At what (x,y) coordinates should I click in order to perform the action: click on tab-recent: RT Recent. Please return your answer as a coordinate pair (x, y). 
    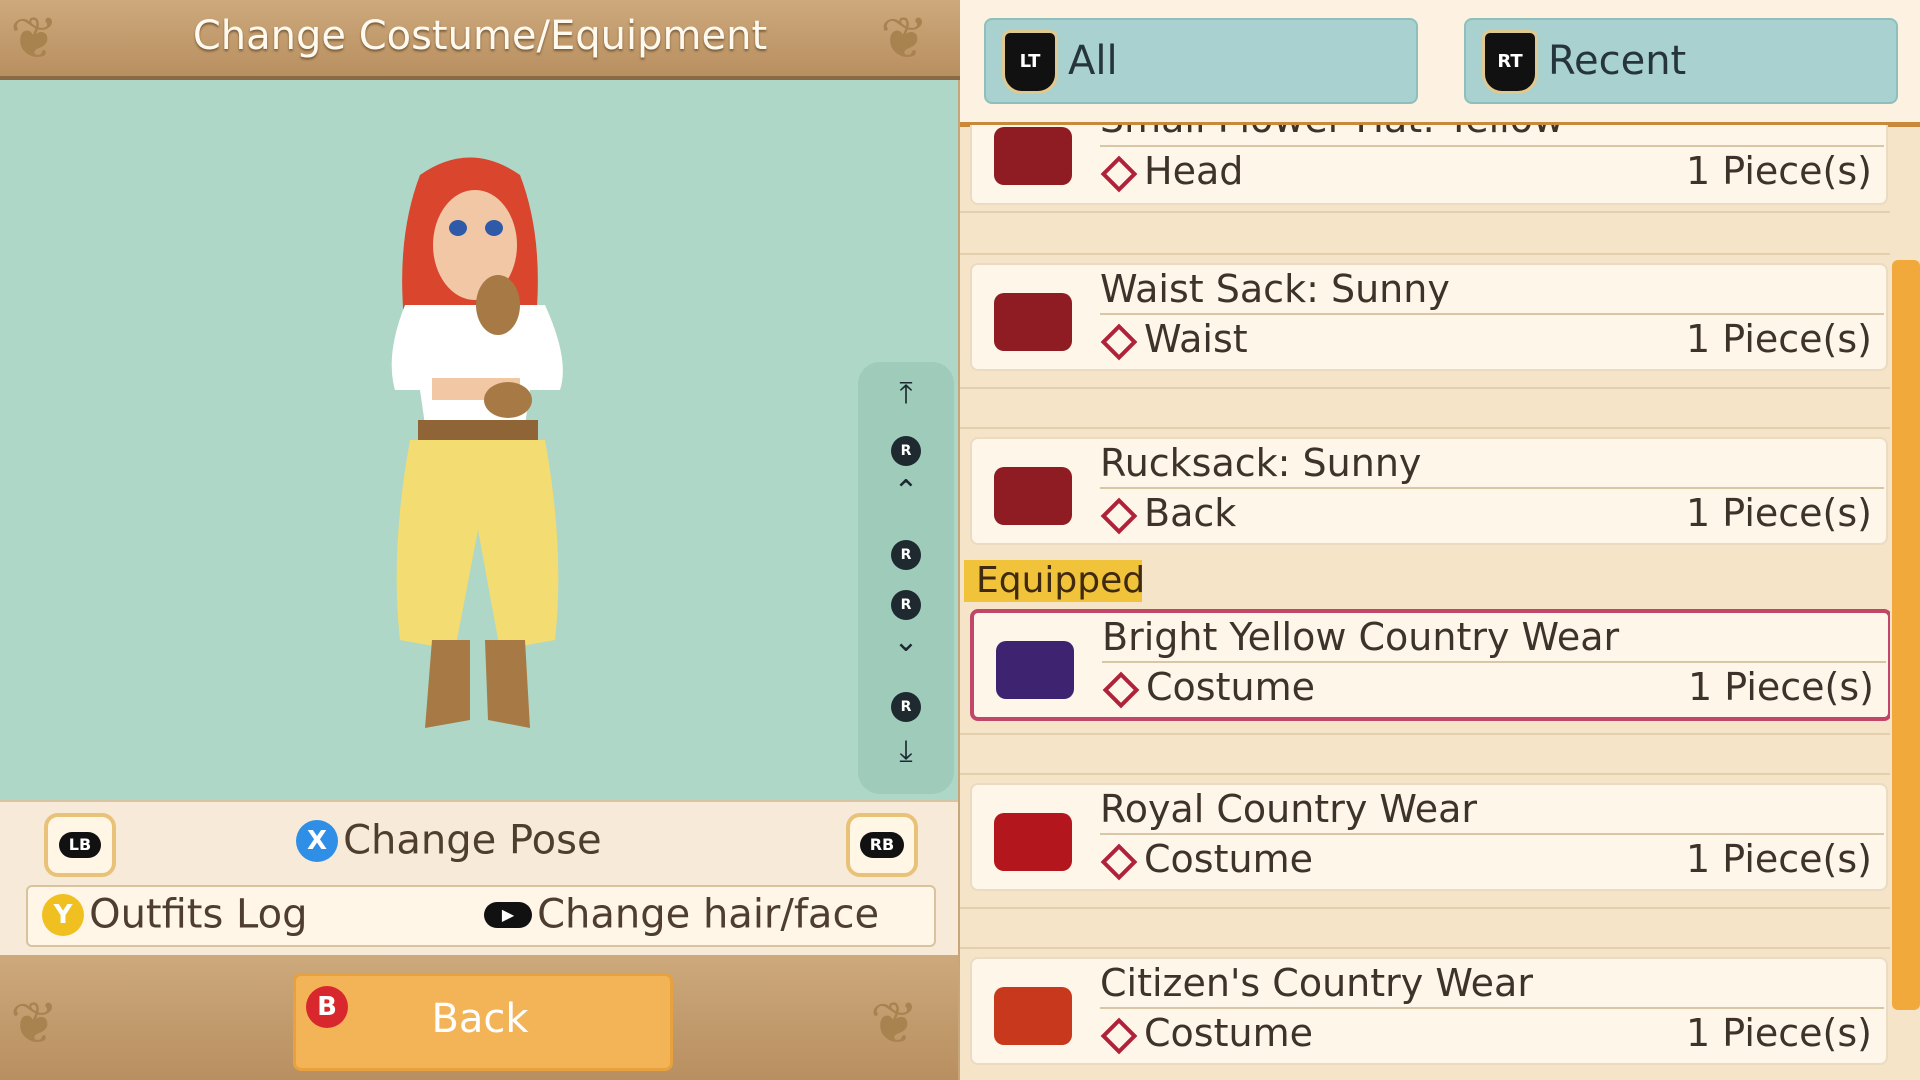
    Looking at the image, I should click on (1681, 61).